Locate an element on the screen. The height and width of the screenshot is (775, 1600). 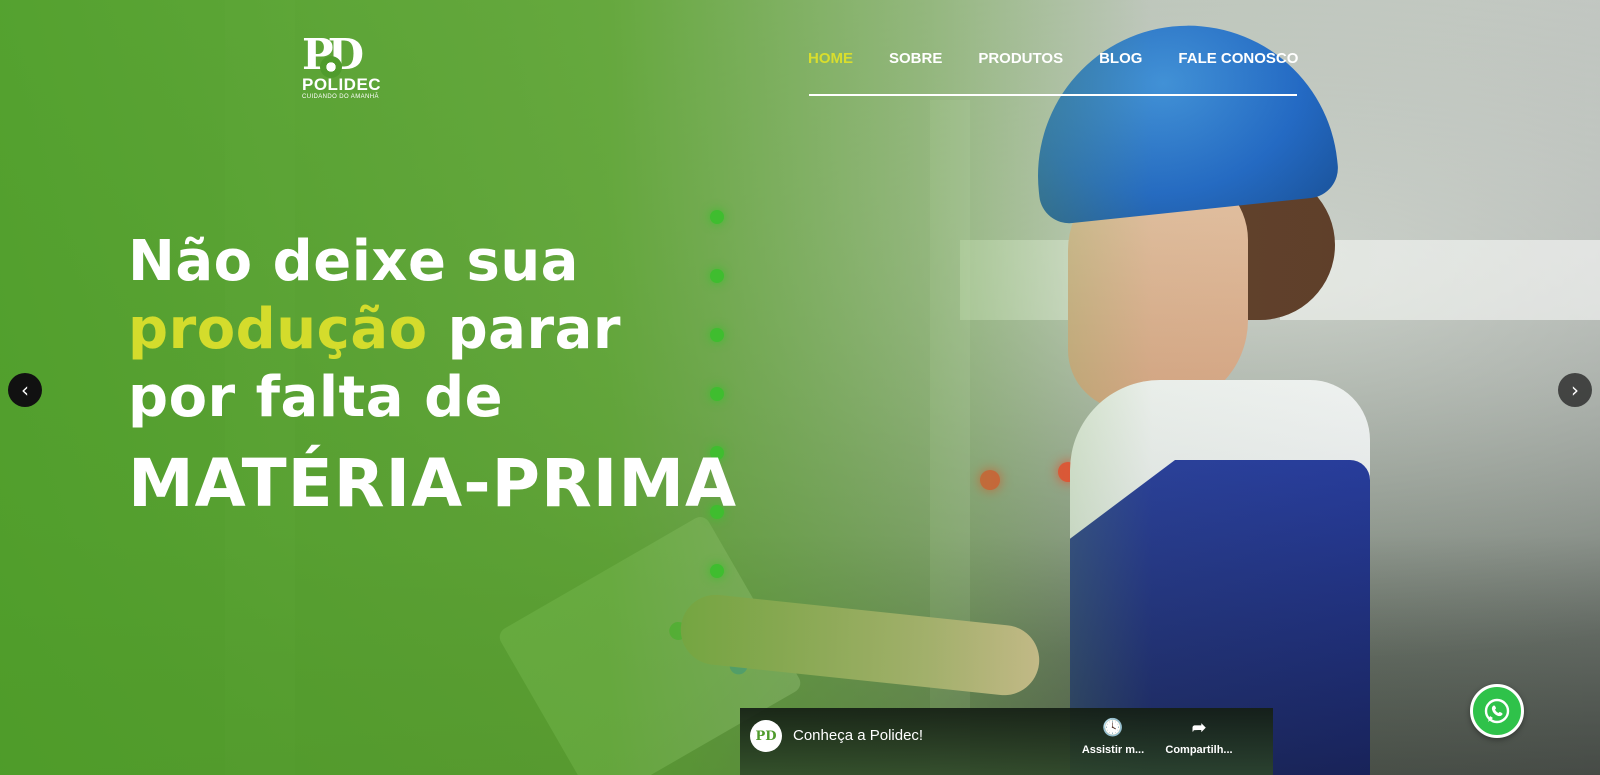
carousel-prev-button: ‹ is located at coordinates (25, 390).